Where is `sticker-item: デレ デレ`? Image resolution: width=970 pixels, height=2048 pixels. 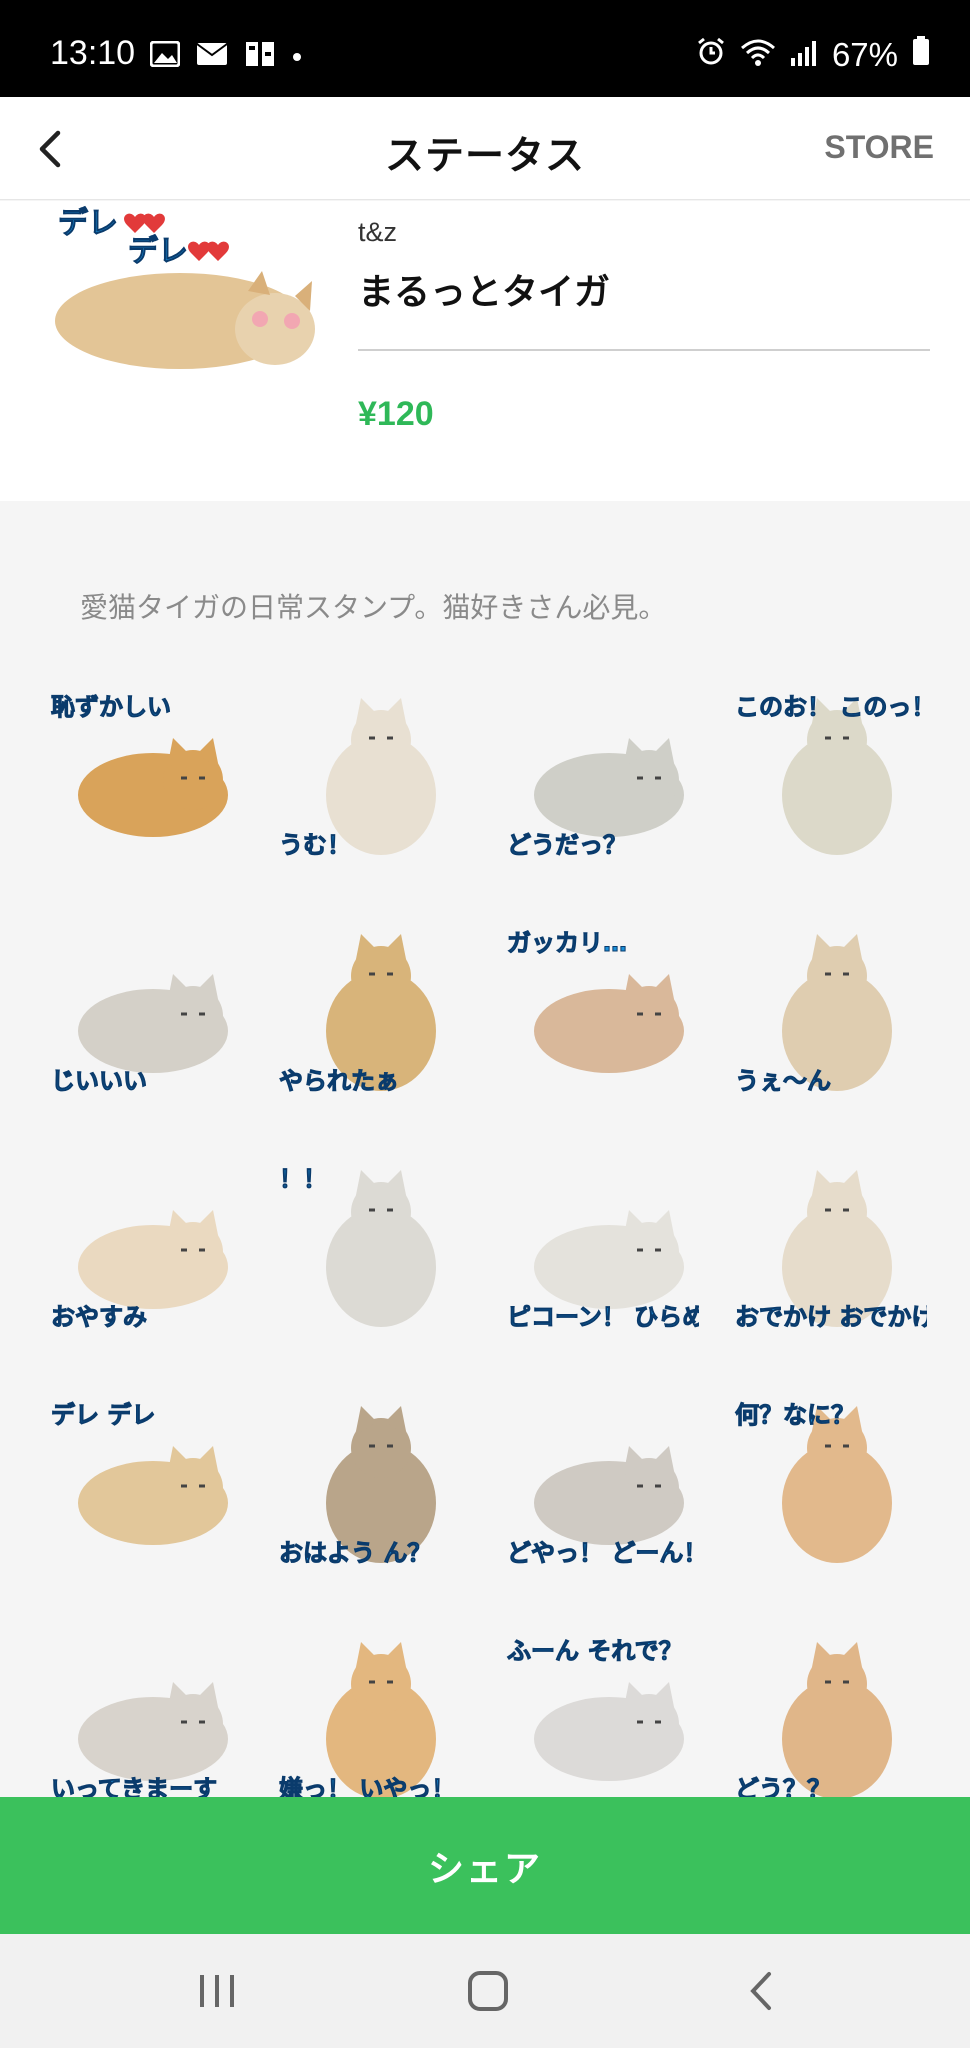
sticker-item: デレ デレ is located at coordinates (143, 1483).